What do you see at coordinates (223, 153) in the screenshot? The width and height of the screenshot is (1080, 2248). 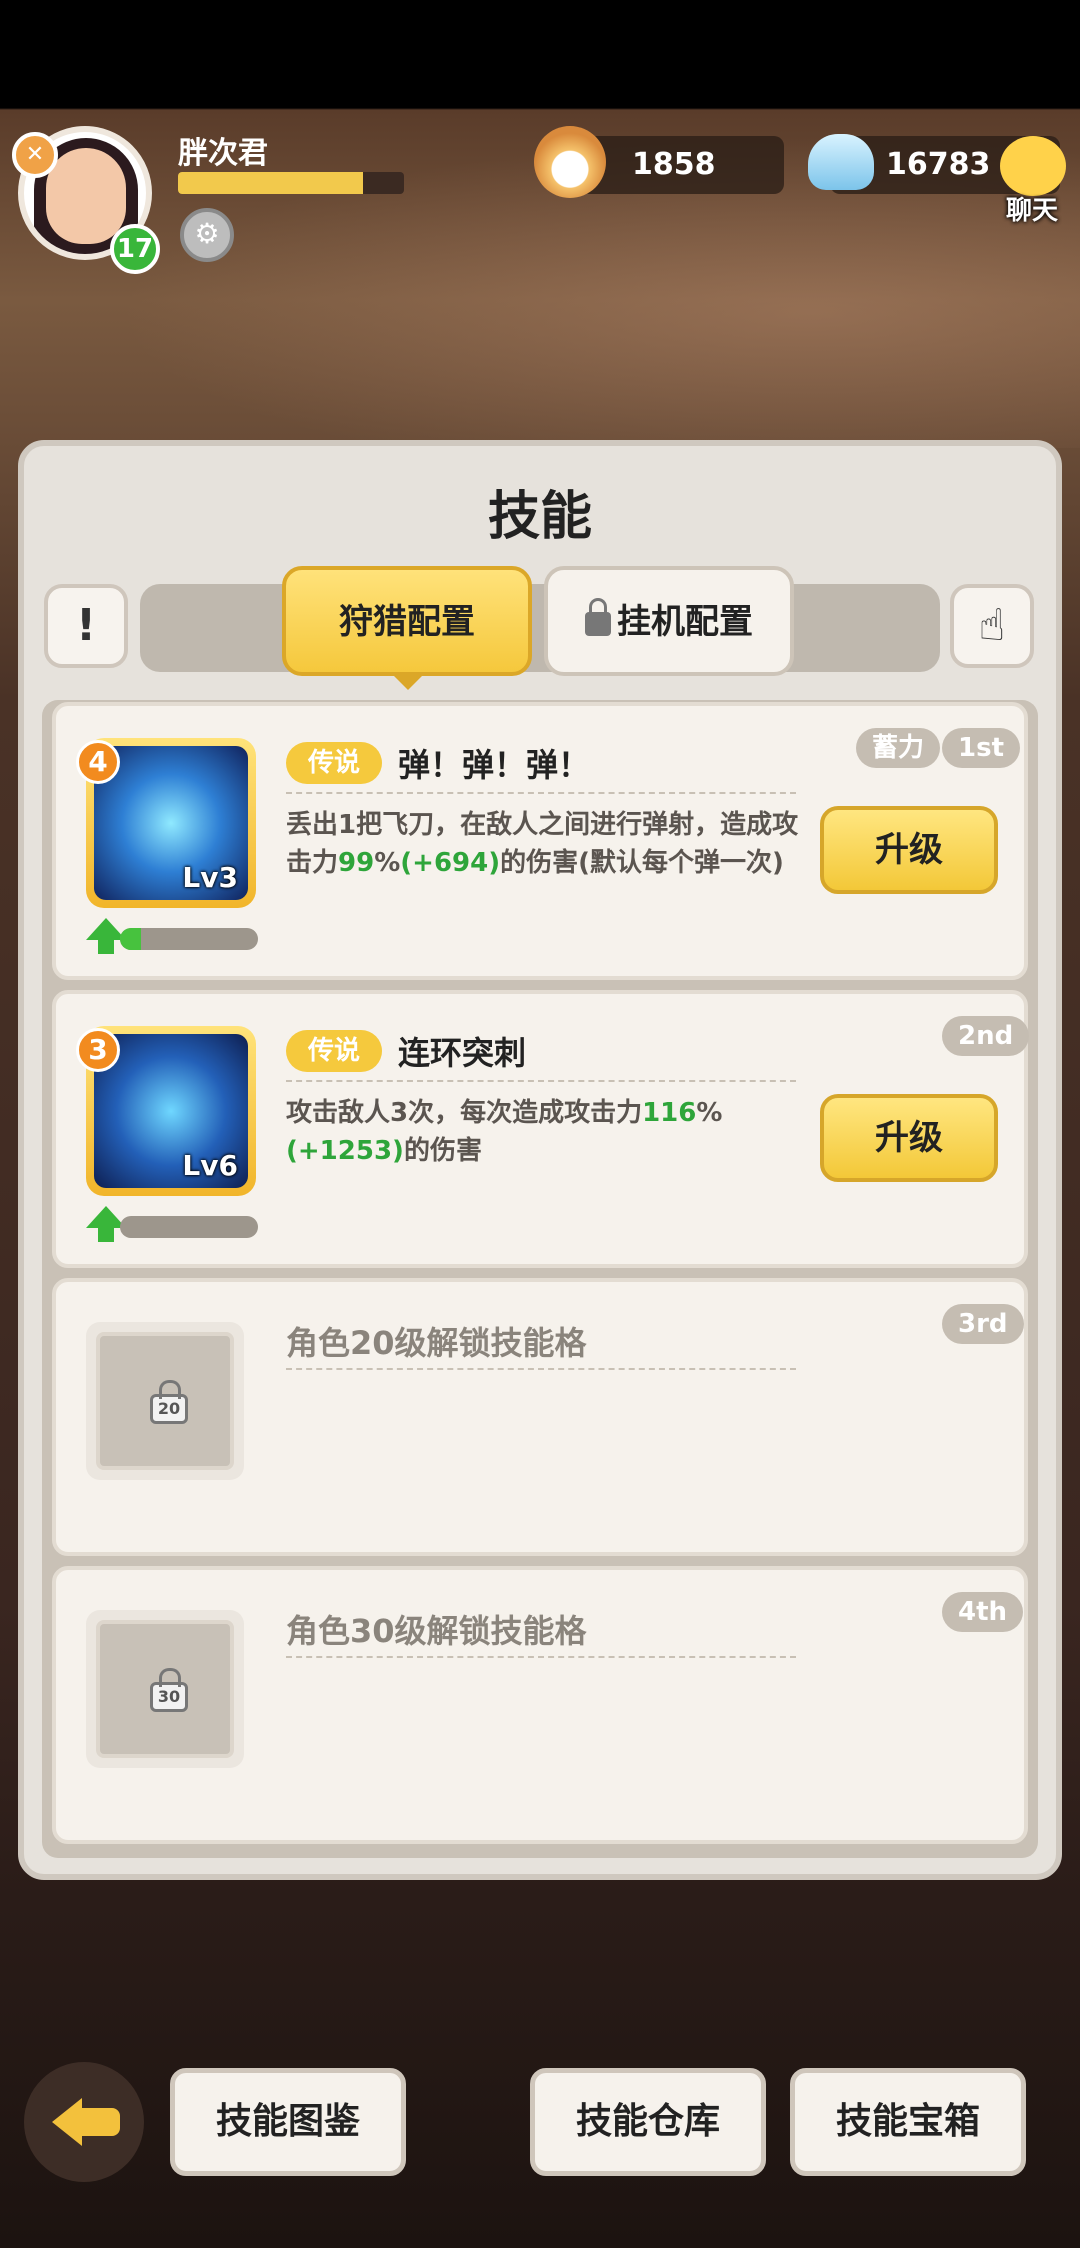 I see `player-name: 胖次君` at bounding box center [223, 153].